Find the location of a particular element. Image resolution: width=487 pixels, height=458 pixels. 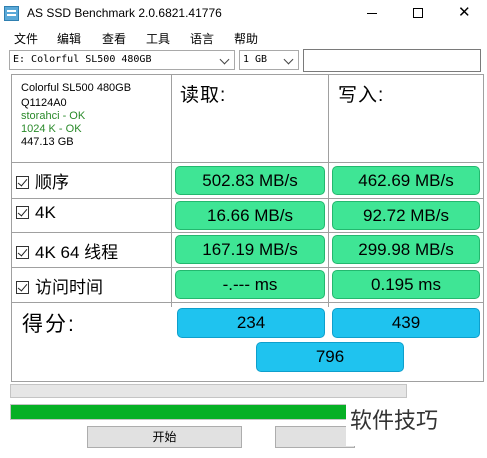

test-4k64-label: 4K 64 线程 is located at coordinates (67, 250).